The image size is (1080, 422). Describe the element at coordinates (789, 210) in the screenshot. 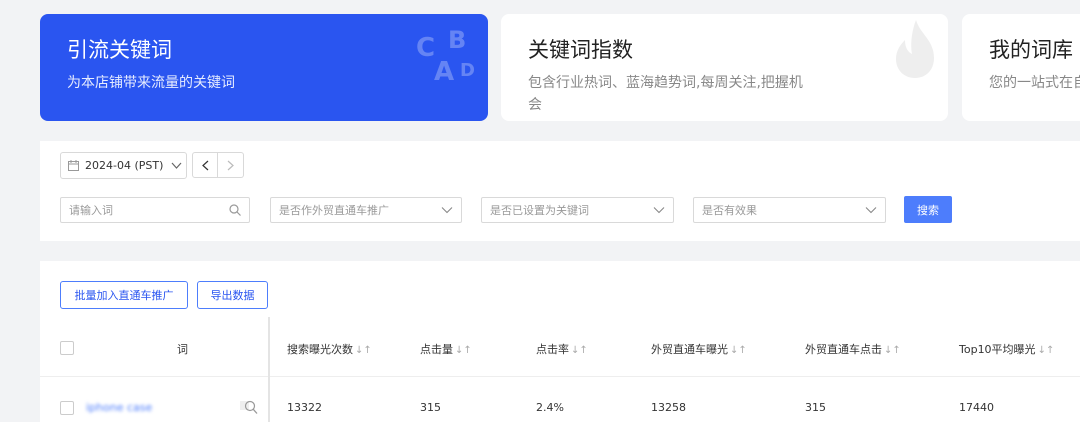

I see `effective-select: 是否有效果` at that location.